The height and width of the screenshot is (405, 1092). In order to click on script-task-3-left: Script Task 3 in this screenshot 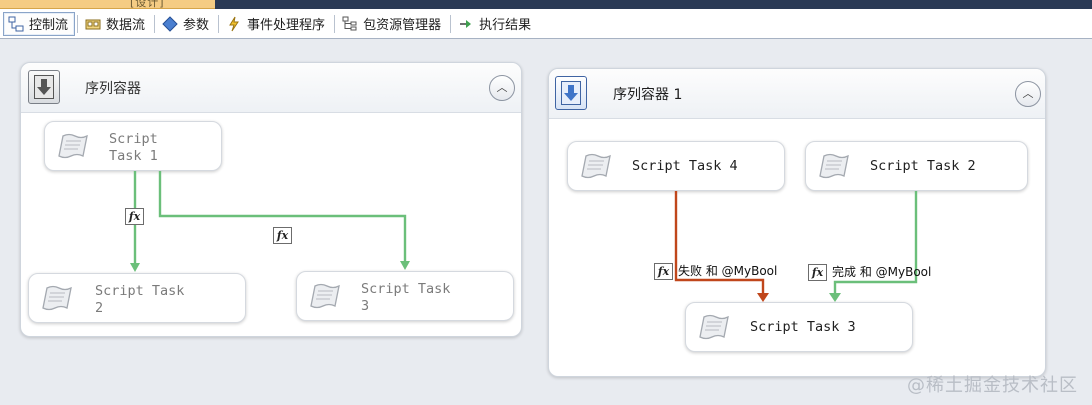, I will do `click(405, 296)`.